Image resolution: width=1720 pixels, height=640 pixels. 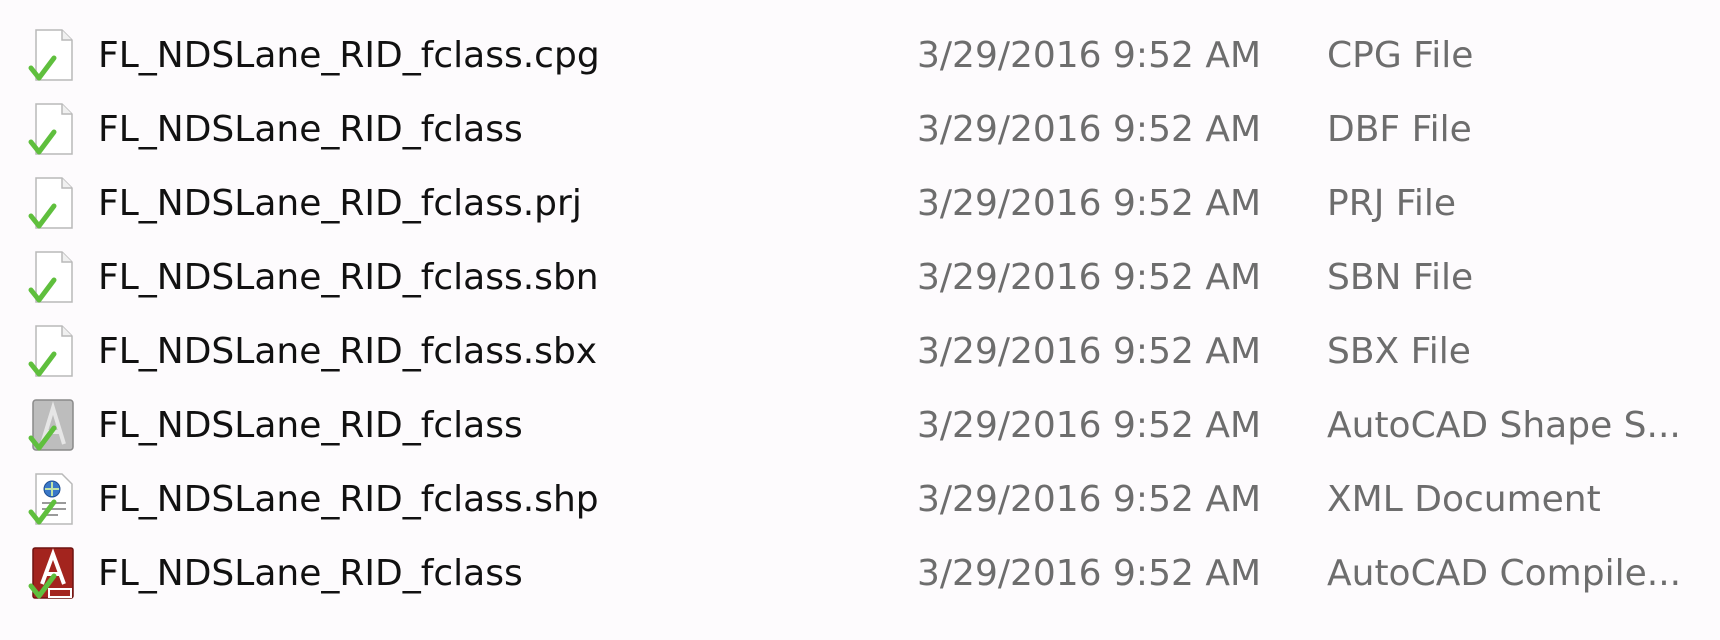 What do you see at coordinates (1400, 277) in the screenshot?
I see `file-type: SBN File` at bounding box center [1400, 277].